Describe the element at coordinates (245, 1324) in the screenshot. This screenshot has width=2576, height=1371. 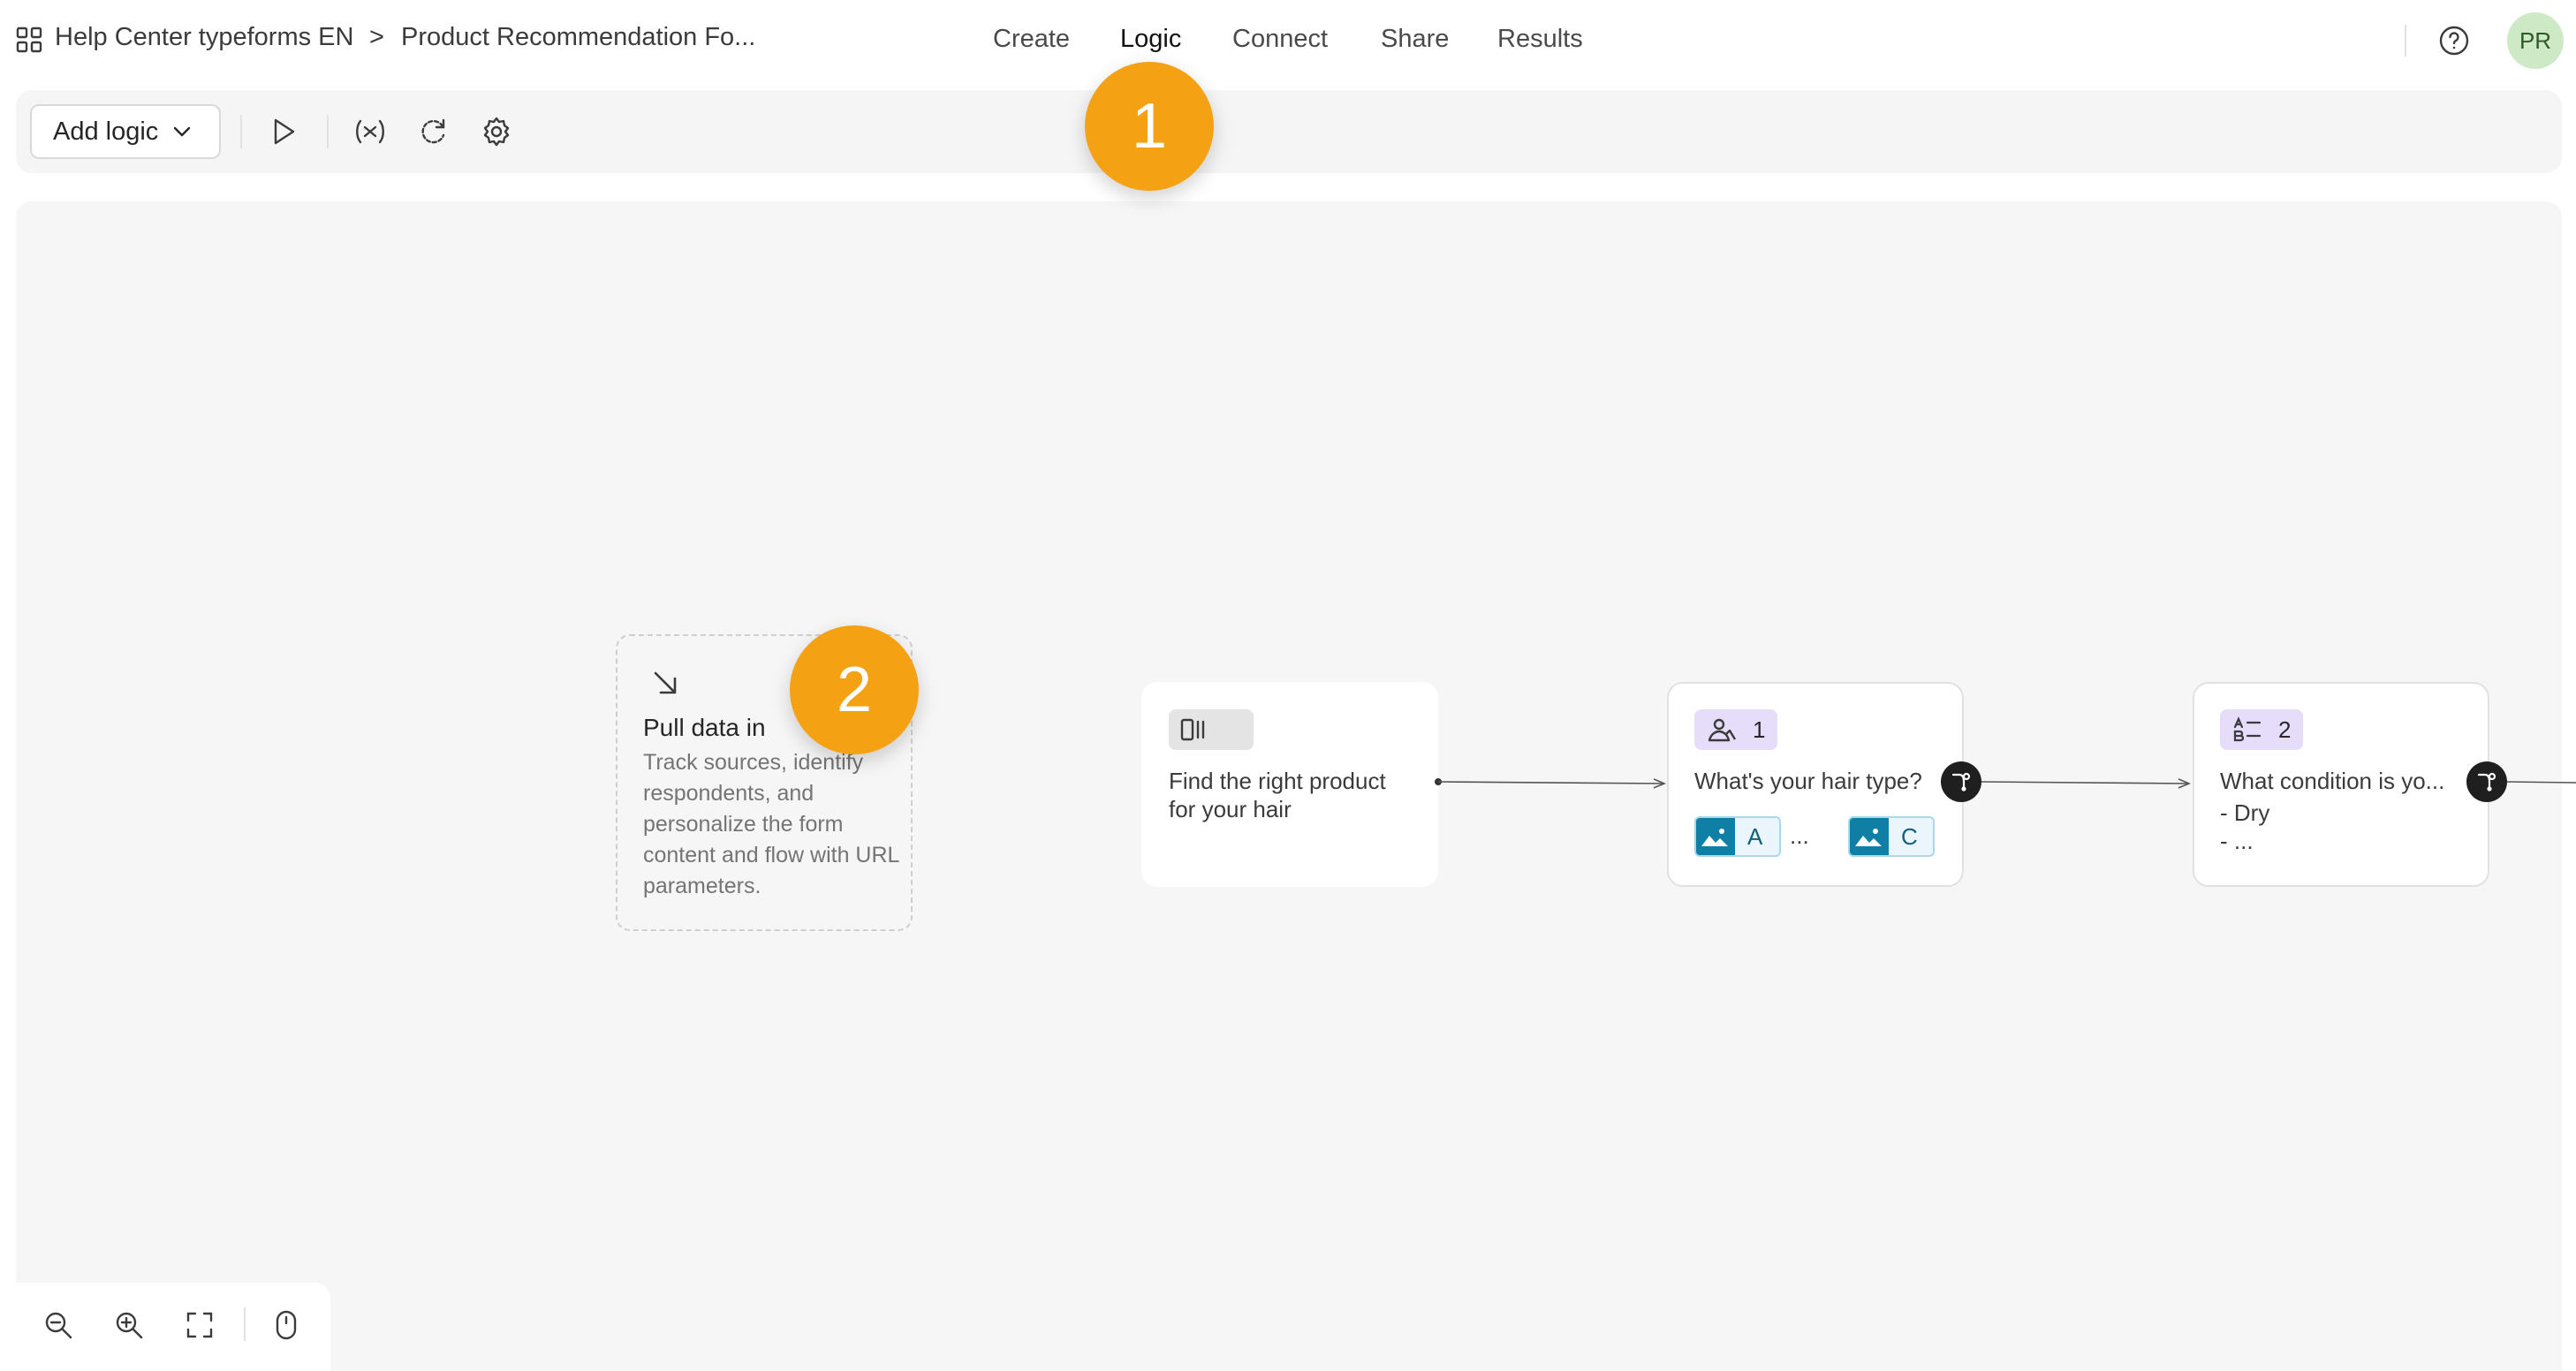
I see `zoom-divider` at that location.